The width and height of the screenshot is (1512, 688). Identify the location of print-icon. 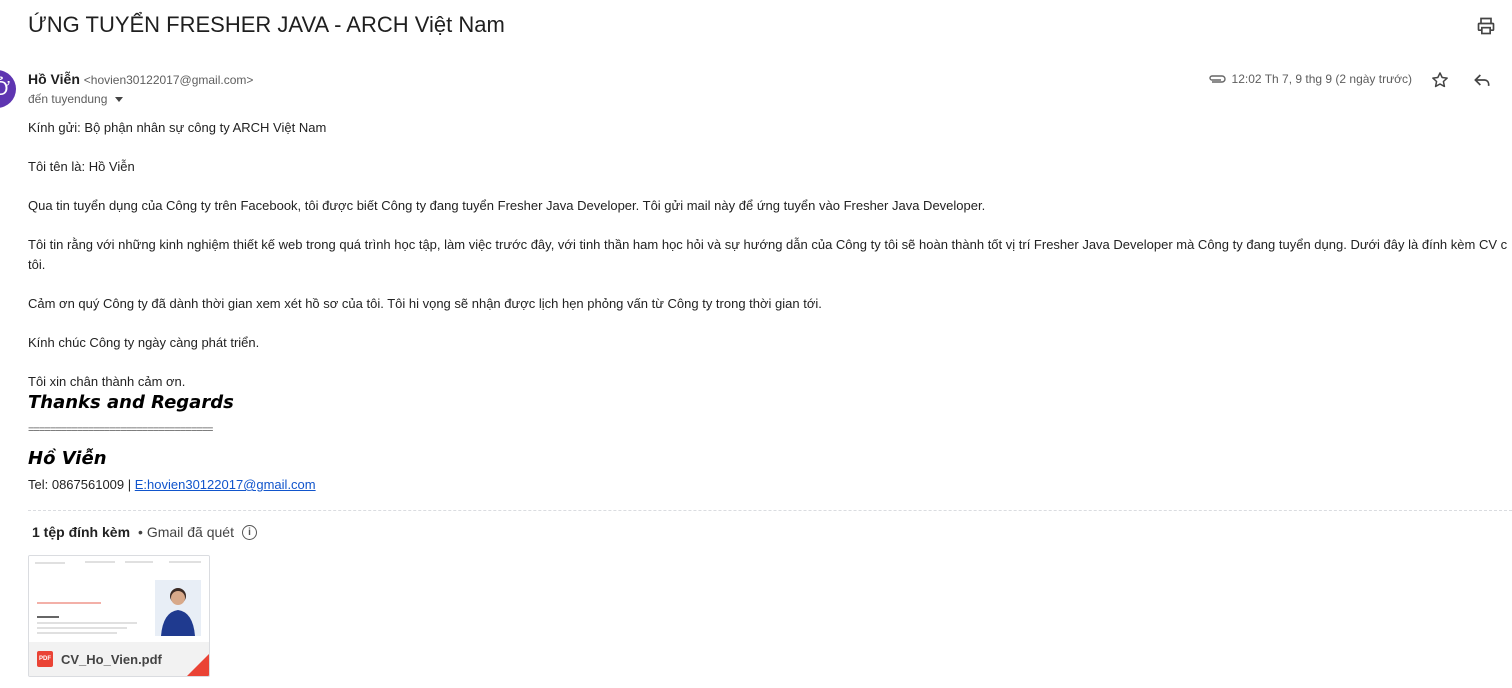
(1486, 26).